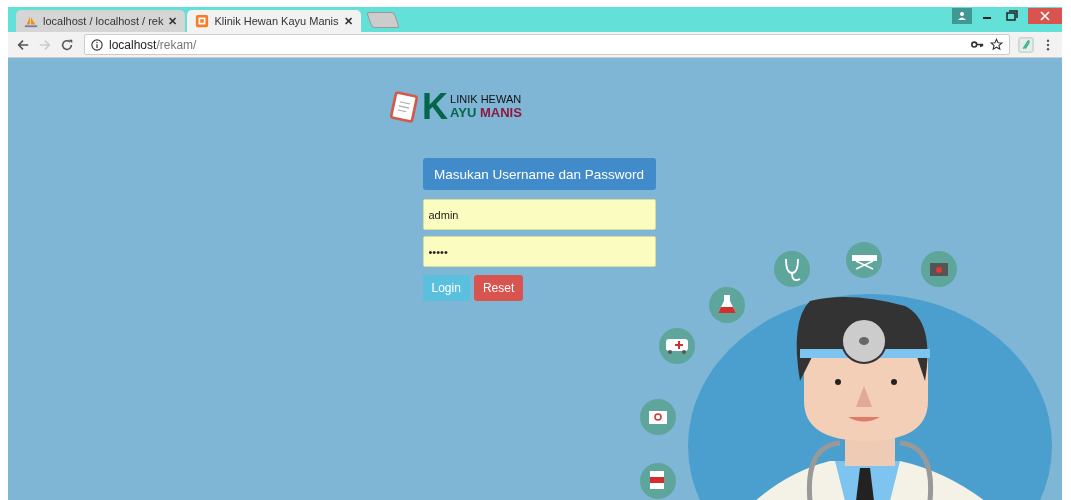  I want to click on app-logo-icon, so click(202, 21).